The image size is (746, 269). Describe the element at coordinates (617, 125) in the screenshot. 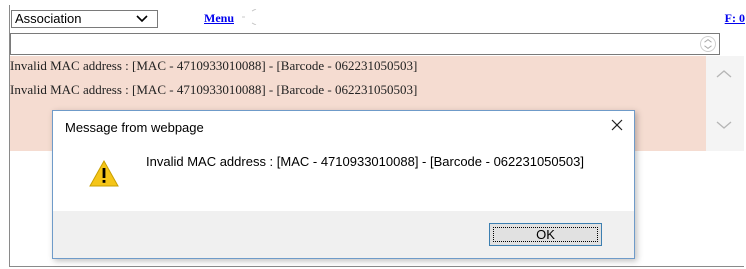

I see `close-icon` at that location.